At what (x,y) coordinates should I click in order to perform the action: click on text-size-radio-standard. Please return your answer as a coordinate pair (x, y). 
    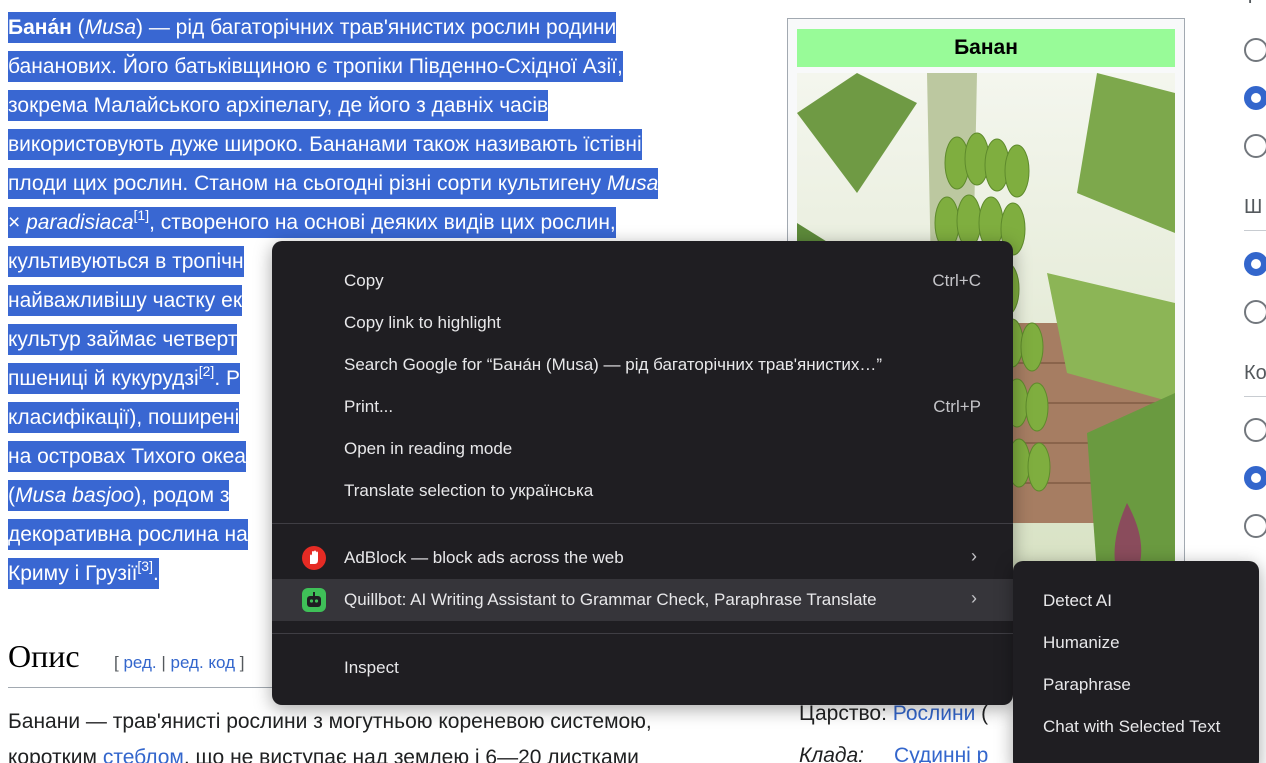
    Looking at the image, I should click on (1255, 98).